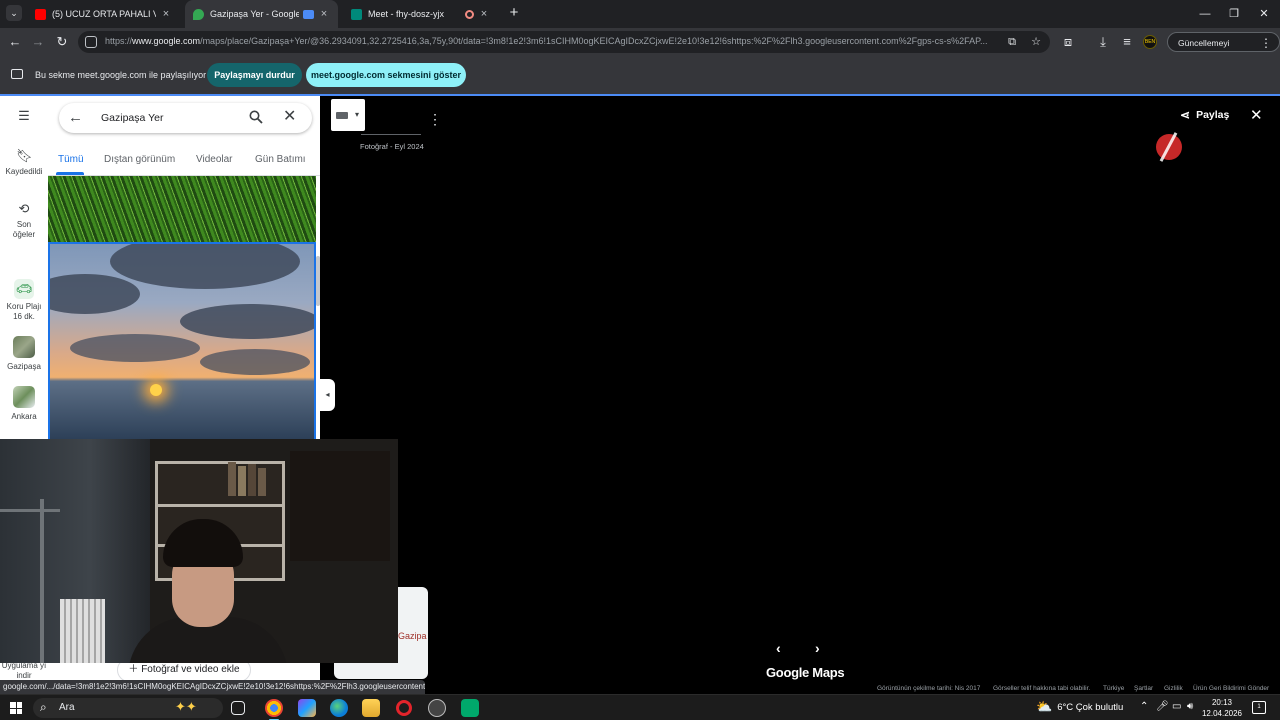 The height and width of the screenshot is (720, 1280). Describe the element at coordinates (24, 220) in the screenshot. I see `recent-button: ⟲ Son öğeler` at that location.